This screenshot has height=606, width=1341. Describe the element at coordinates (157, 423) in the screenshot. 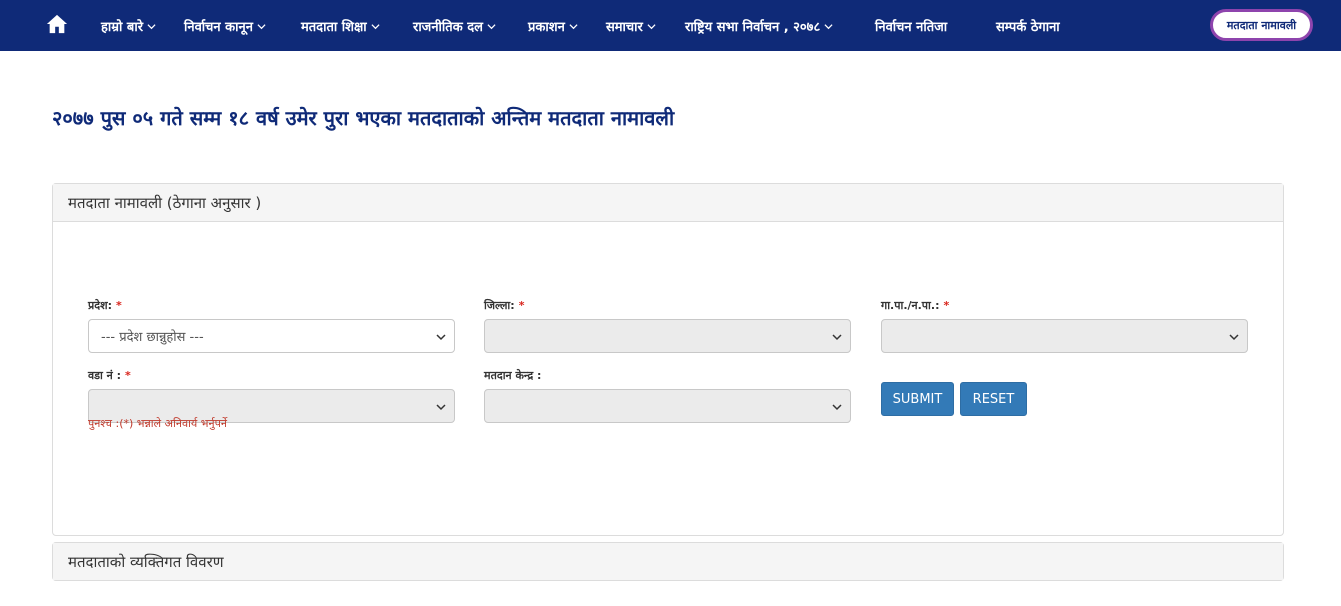

I see `required-note: पुनश्च :(*) भन्नाले अनिवार्य भर्नुपर्ने` at that location.